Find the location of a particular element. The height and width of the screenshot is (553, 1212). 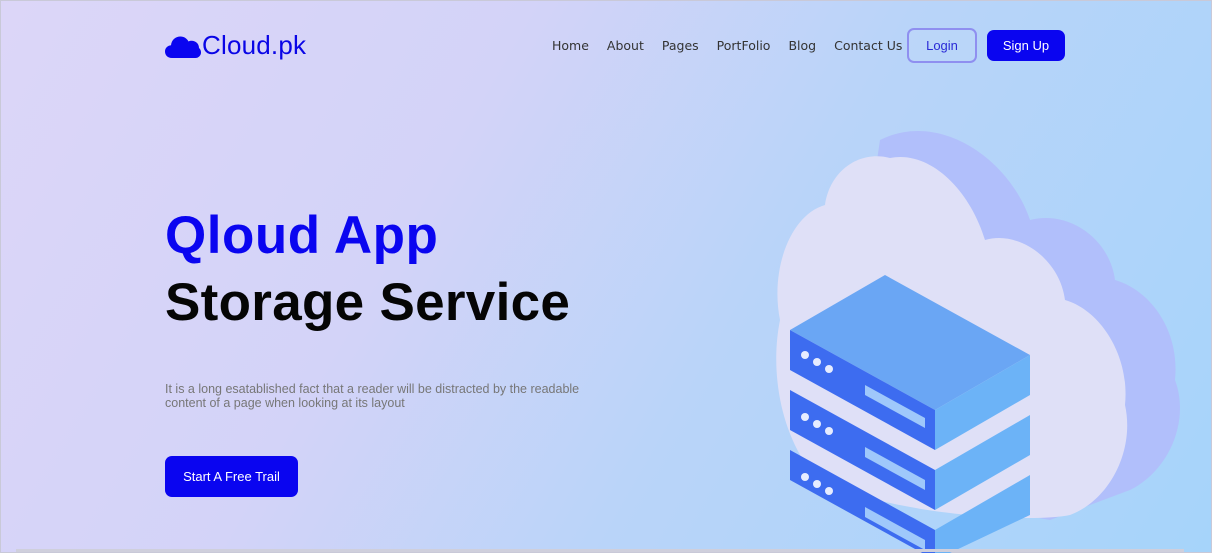

nav-pages: Pages is located at coordinates (680, 45).